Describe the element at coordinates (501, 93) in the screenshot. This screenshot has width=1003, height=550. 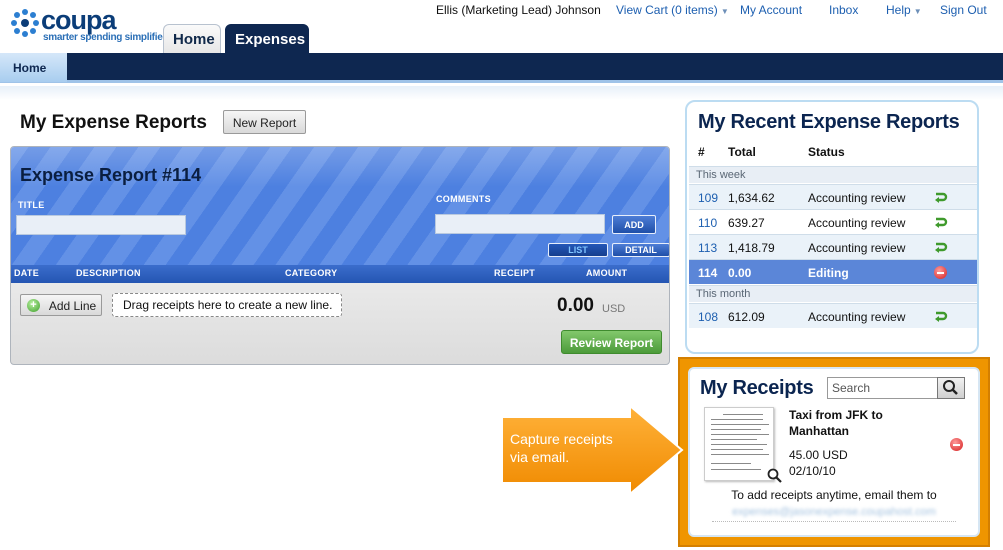
I see `nav-divider` at that location.